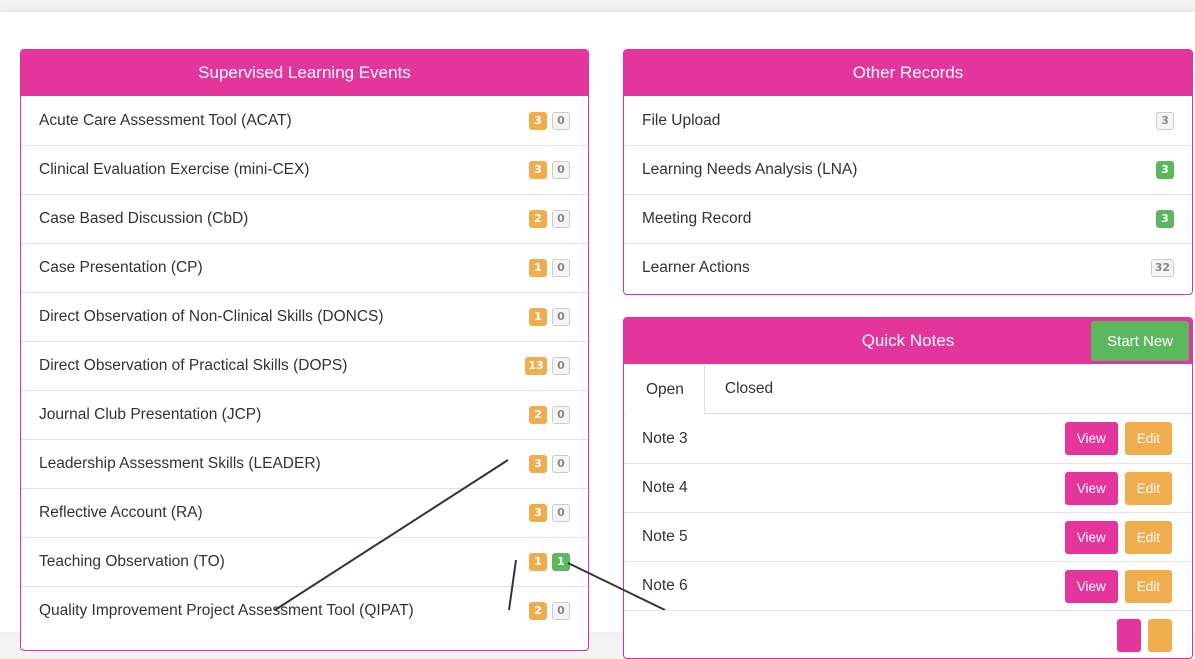 The image size is (1195, 659). I want to click on note-row, so click(908, 634).